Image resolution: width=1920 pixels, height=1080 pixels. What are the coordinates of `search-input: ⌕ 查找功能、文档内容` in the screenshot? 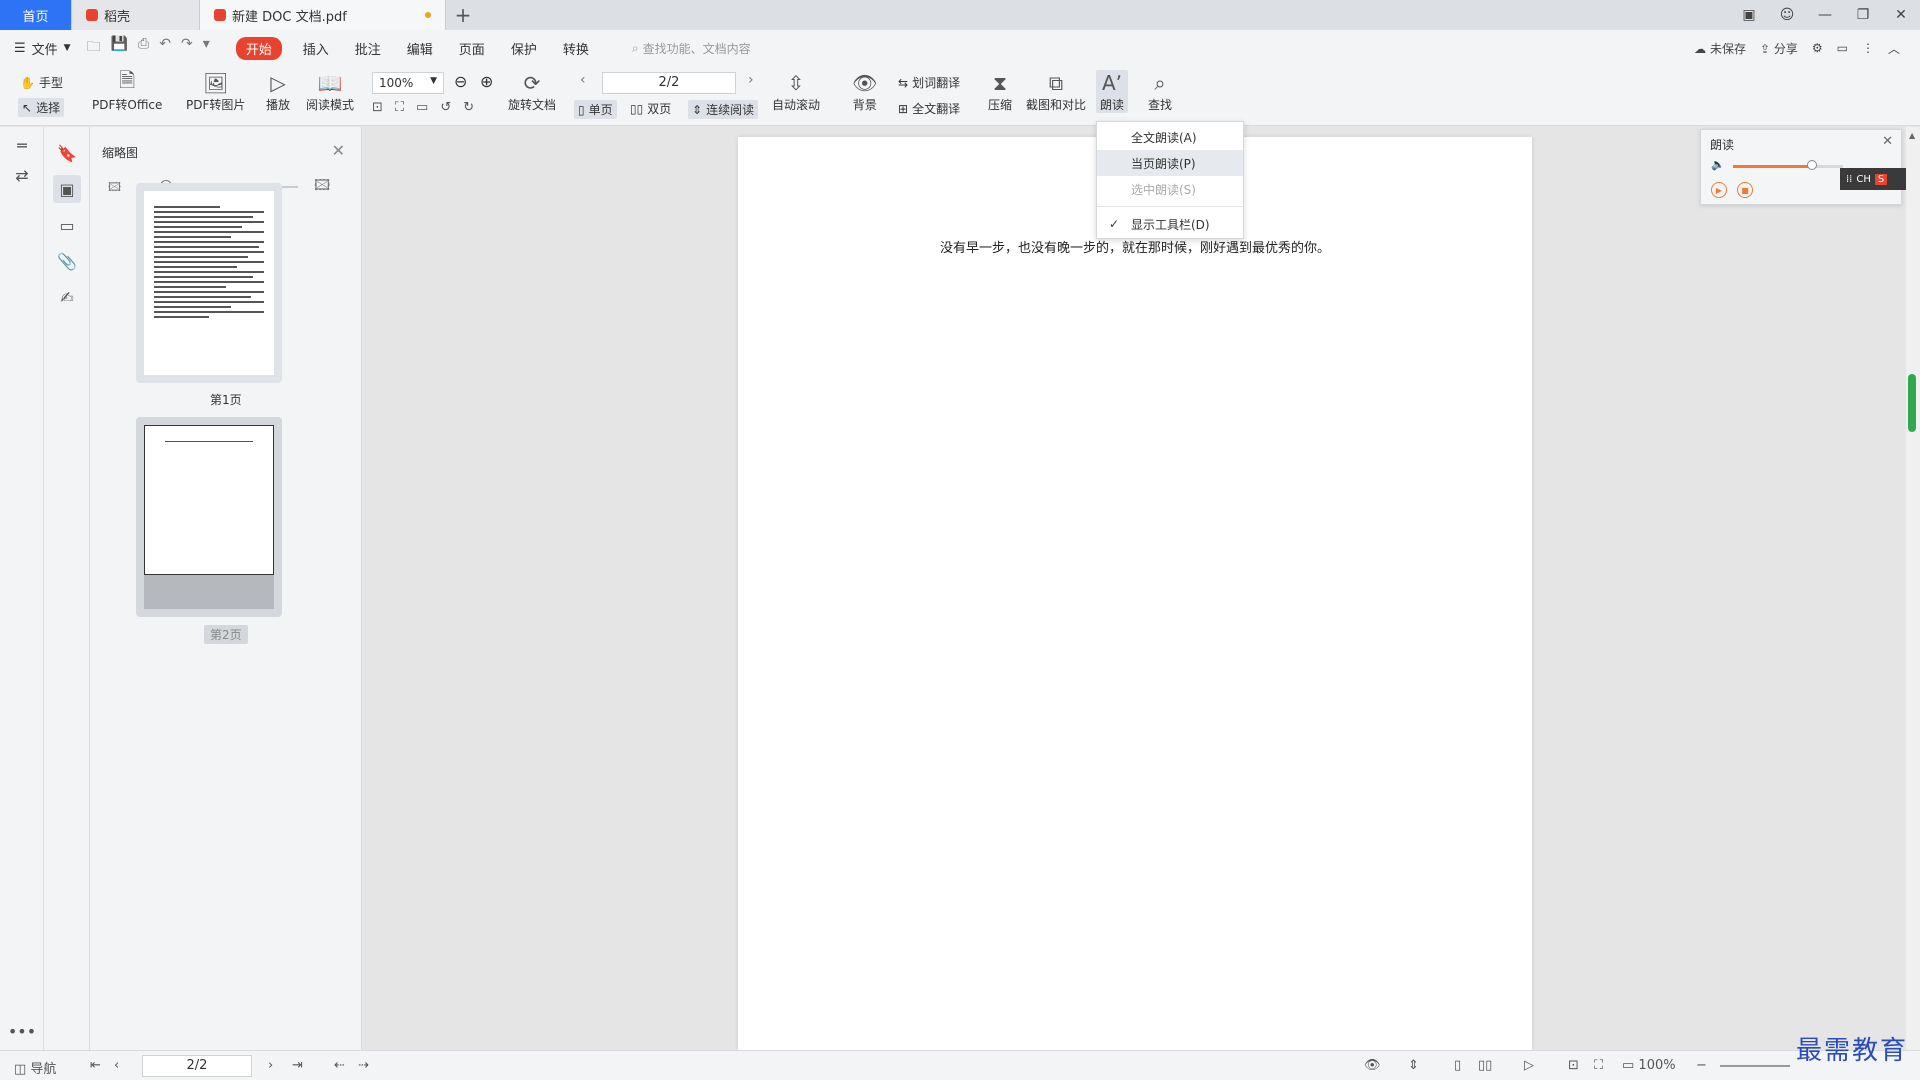 It's located at (691, 48).